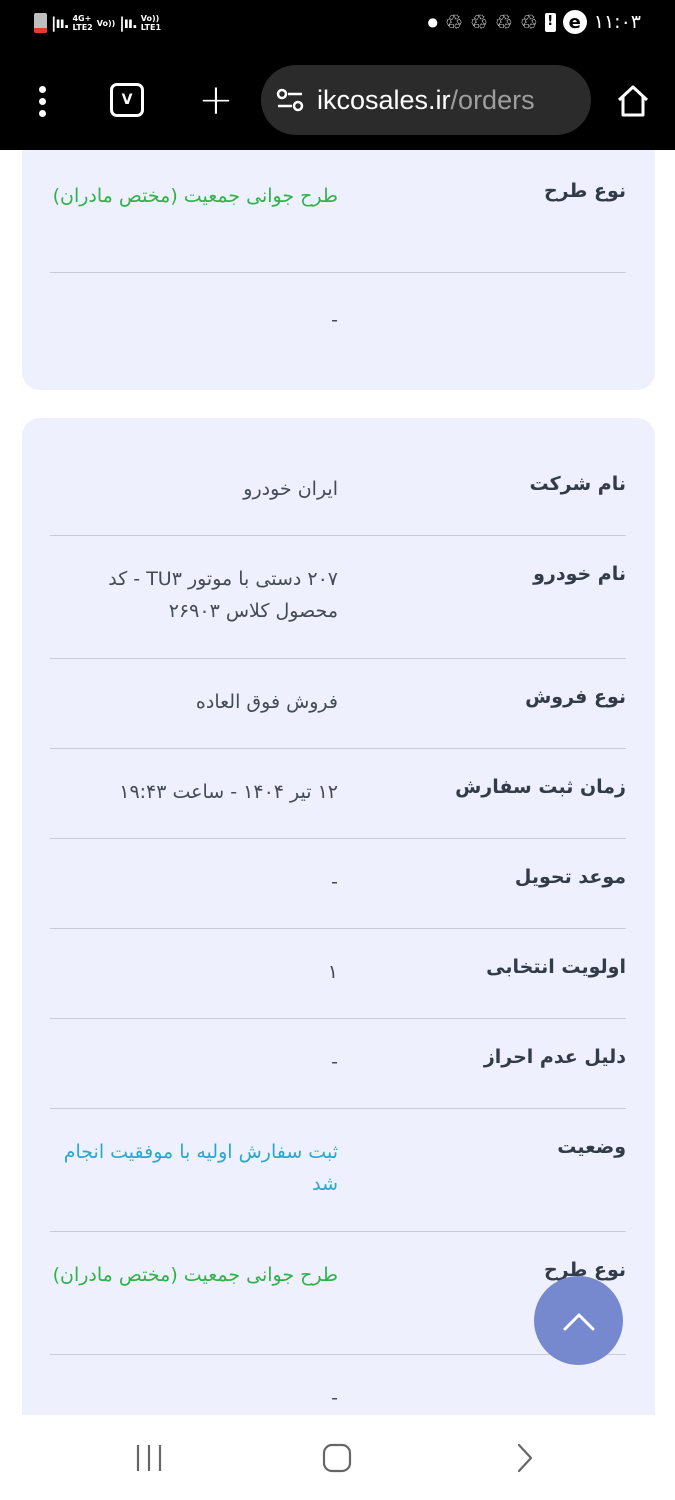 This screenshot has width=675, height=1500. I want to click on url-text: ikcosales.ir/orders, so click(426, 100).